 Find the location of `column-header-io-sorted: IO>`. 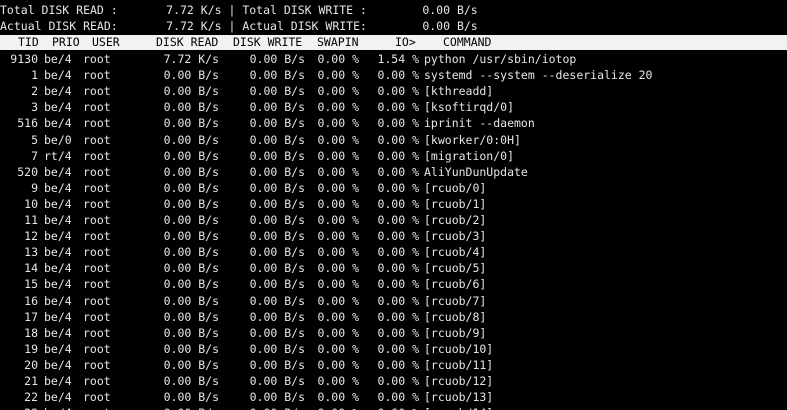

column-header-io-sorted: IO> is located at coordinates (405, 42).